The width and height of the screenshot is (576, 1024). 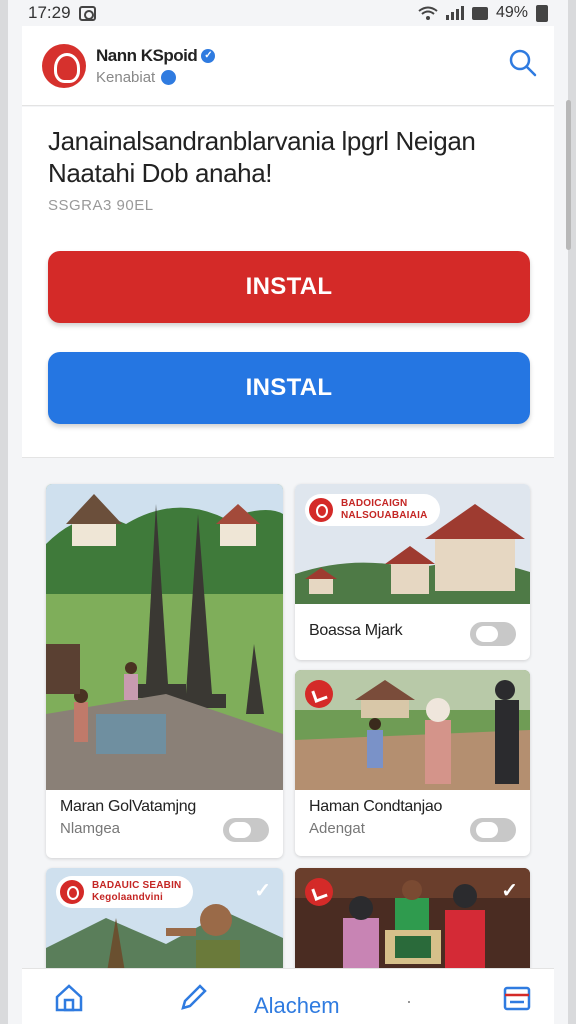 I want to click on install-button-blue: INSTAL, so click(x=289, y=388).